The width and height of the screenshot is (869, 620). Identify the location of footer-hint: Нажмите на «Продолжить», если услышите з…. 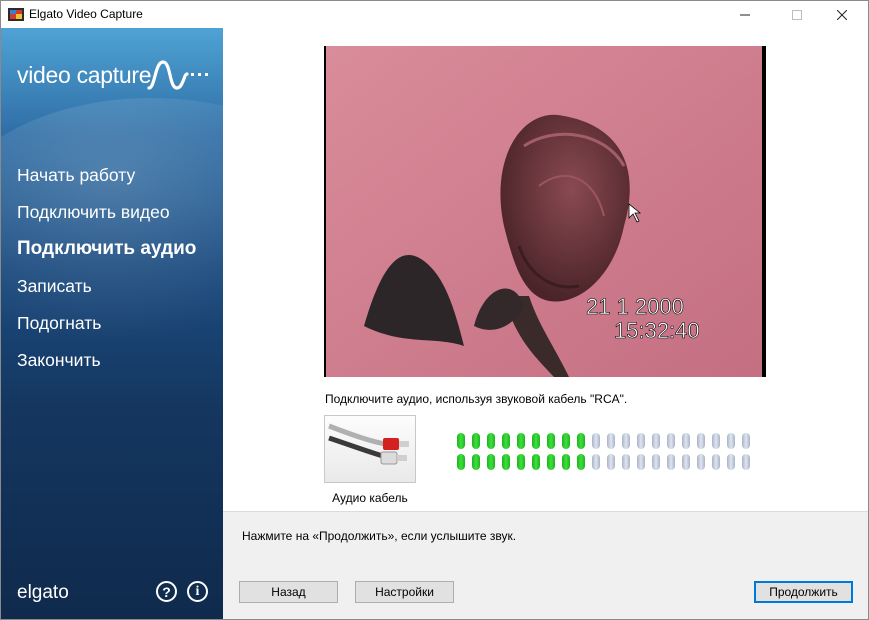
(379, 536).